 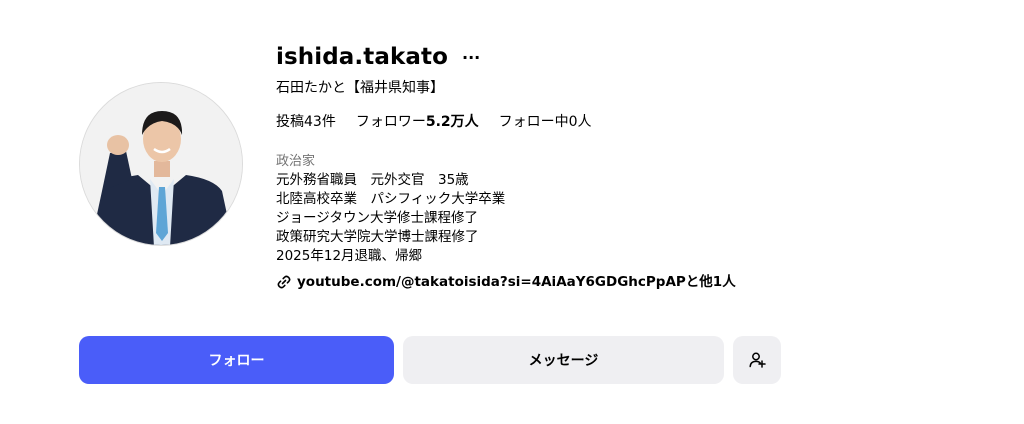 I want to click on following-stat: フォロー中0人, so click(x=545, y=122).